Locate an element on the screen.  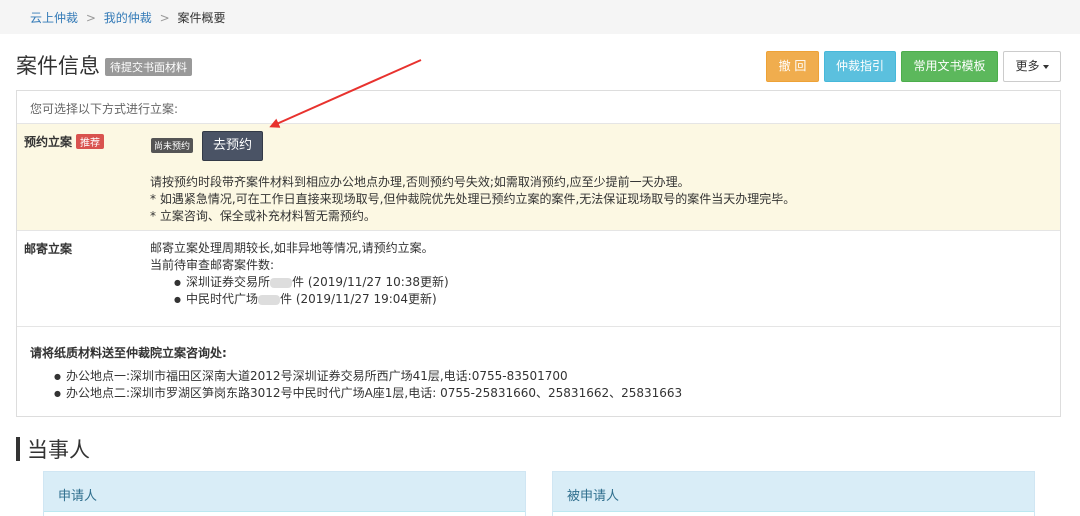
respondent-panel: 被申请人 is located at coordinates (793, 493).